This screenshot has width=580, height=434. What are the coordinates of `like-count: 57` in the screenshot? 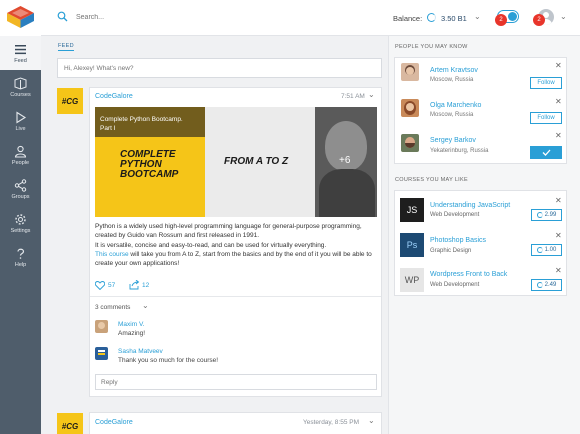 It's located at (112, 285).